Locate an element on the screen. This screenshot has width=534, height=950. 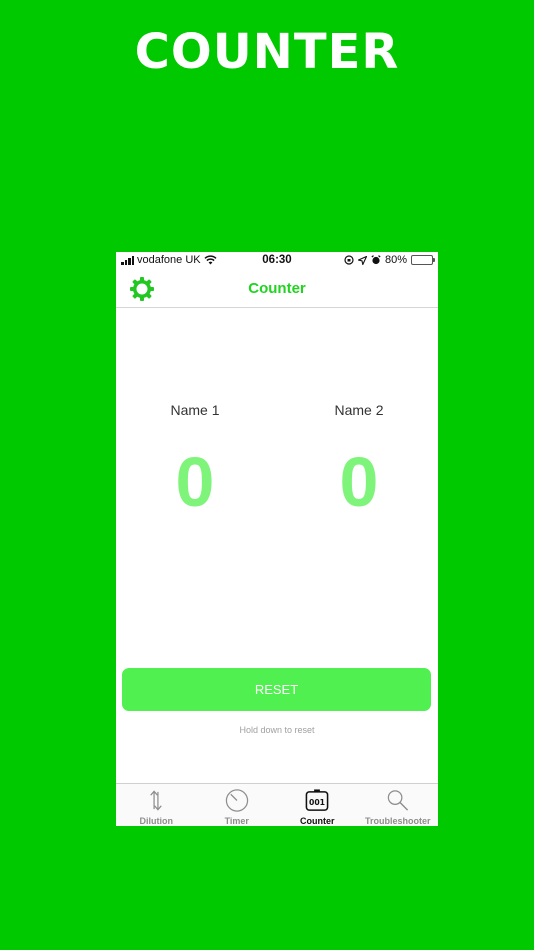
nav-title: Counter is located at coordinates (277, 288).